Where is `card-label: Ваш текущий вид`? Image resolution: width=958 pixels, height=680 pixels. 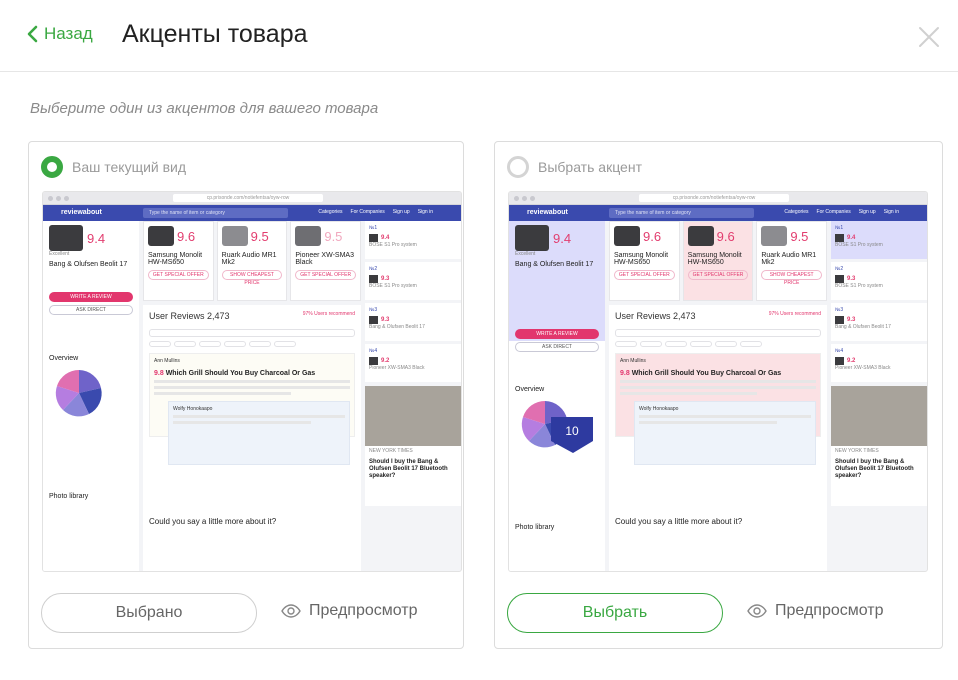
card-label: Ваш текущий вид is located at coordinates (129, 167).